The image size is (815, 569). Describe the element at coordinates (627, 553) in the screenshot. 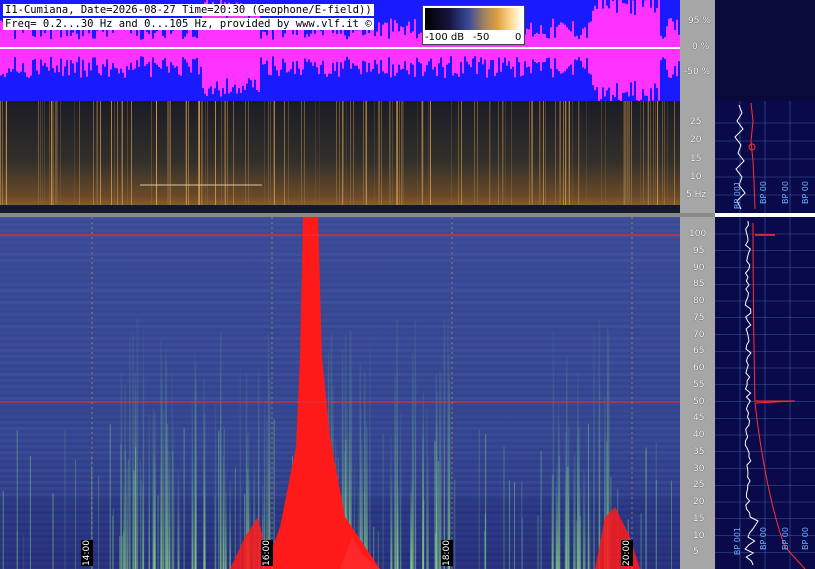

I see `time-label-2000: 20:00` at that location.